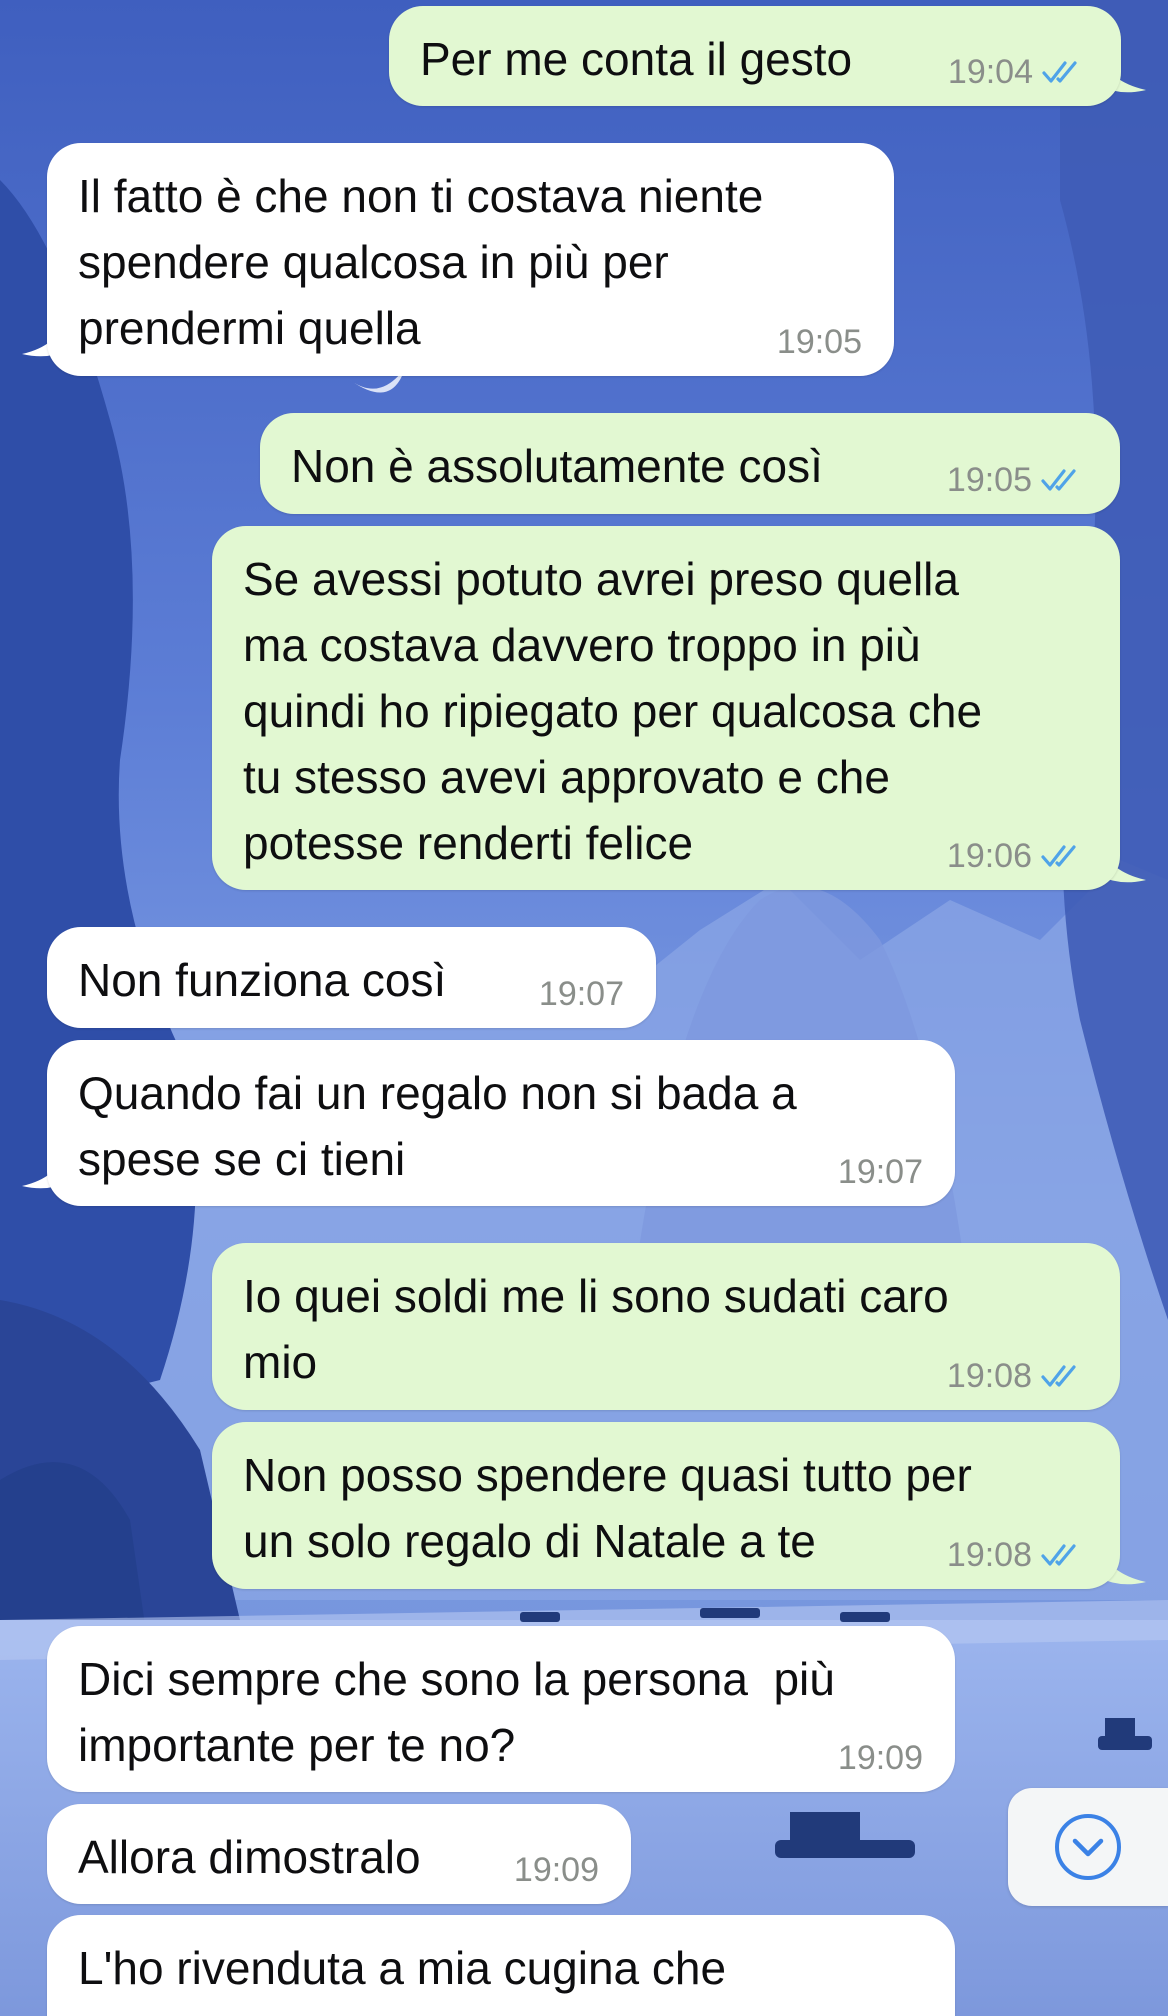 The width and height of the screenshot is (1168, 2016). I want to click on message-meta: 19:06, so click(1015, 856).